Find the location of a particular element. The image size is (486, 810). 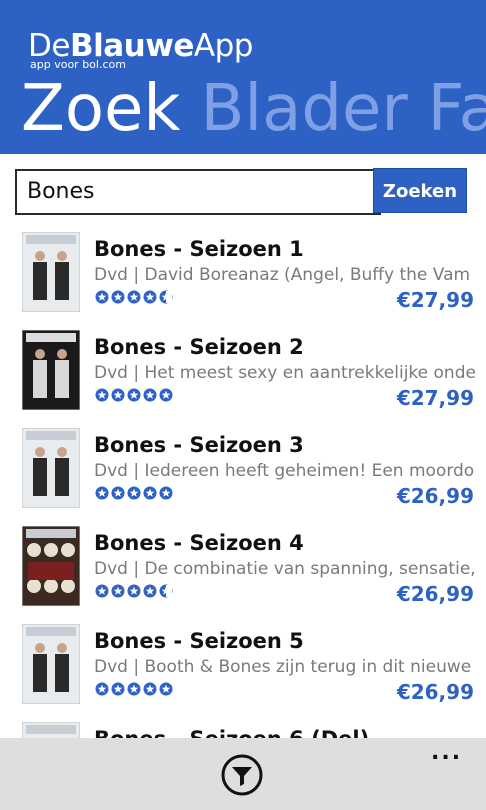

result-title: Bones - Seizoen 4 is located at coordinates (199, 543).